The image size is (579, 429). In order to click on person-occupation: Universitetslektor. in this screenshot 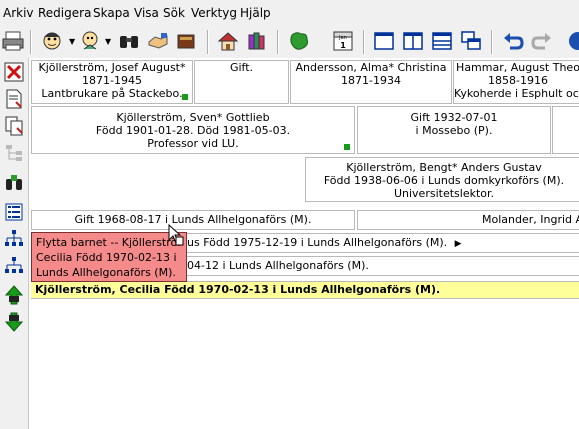, I will do `click(444, 193)`.